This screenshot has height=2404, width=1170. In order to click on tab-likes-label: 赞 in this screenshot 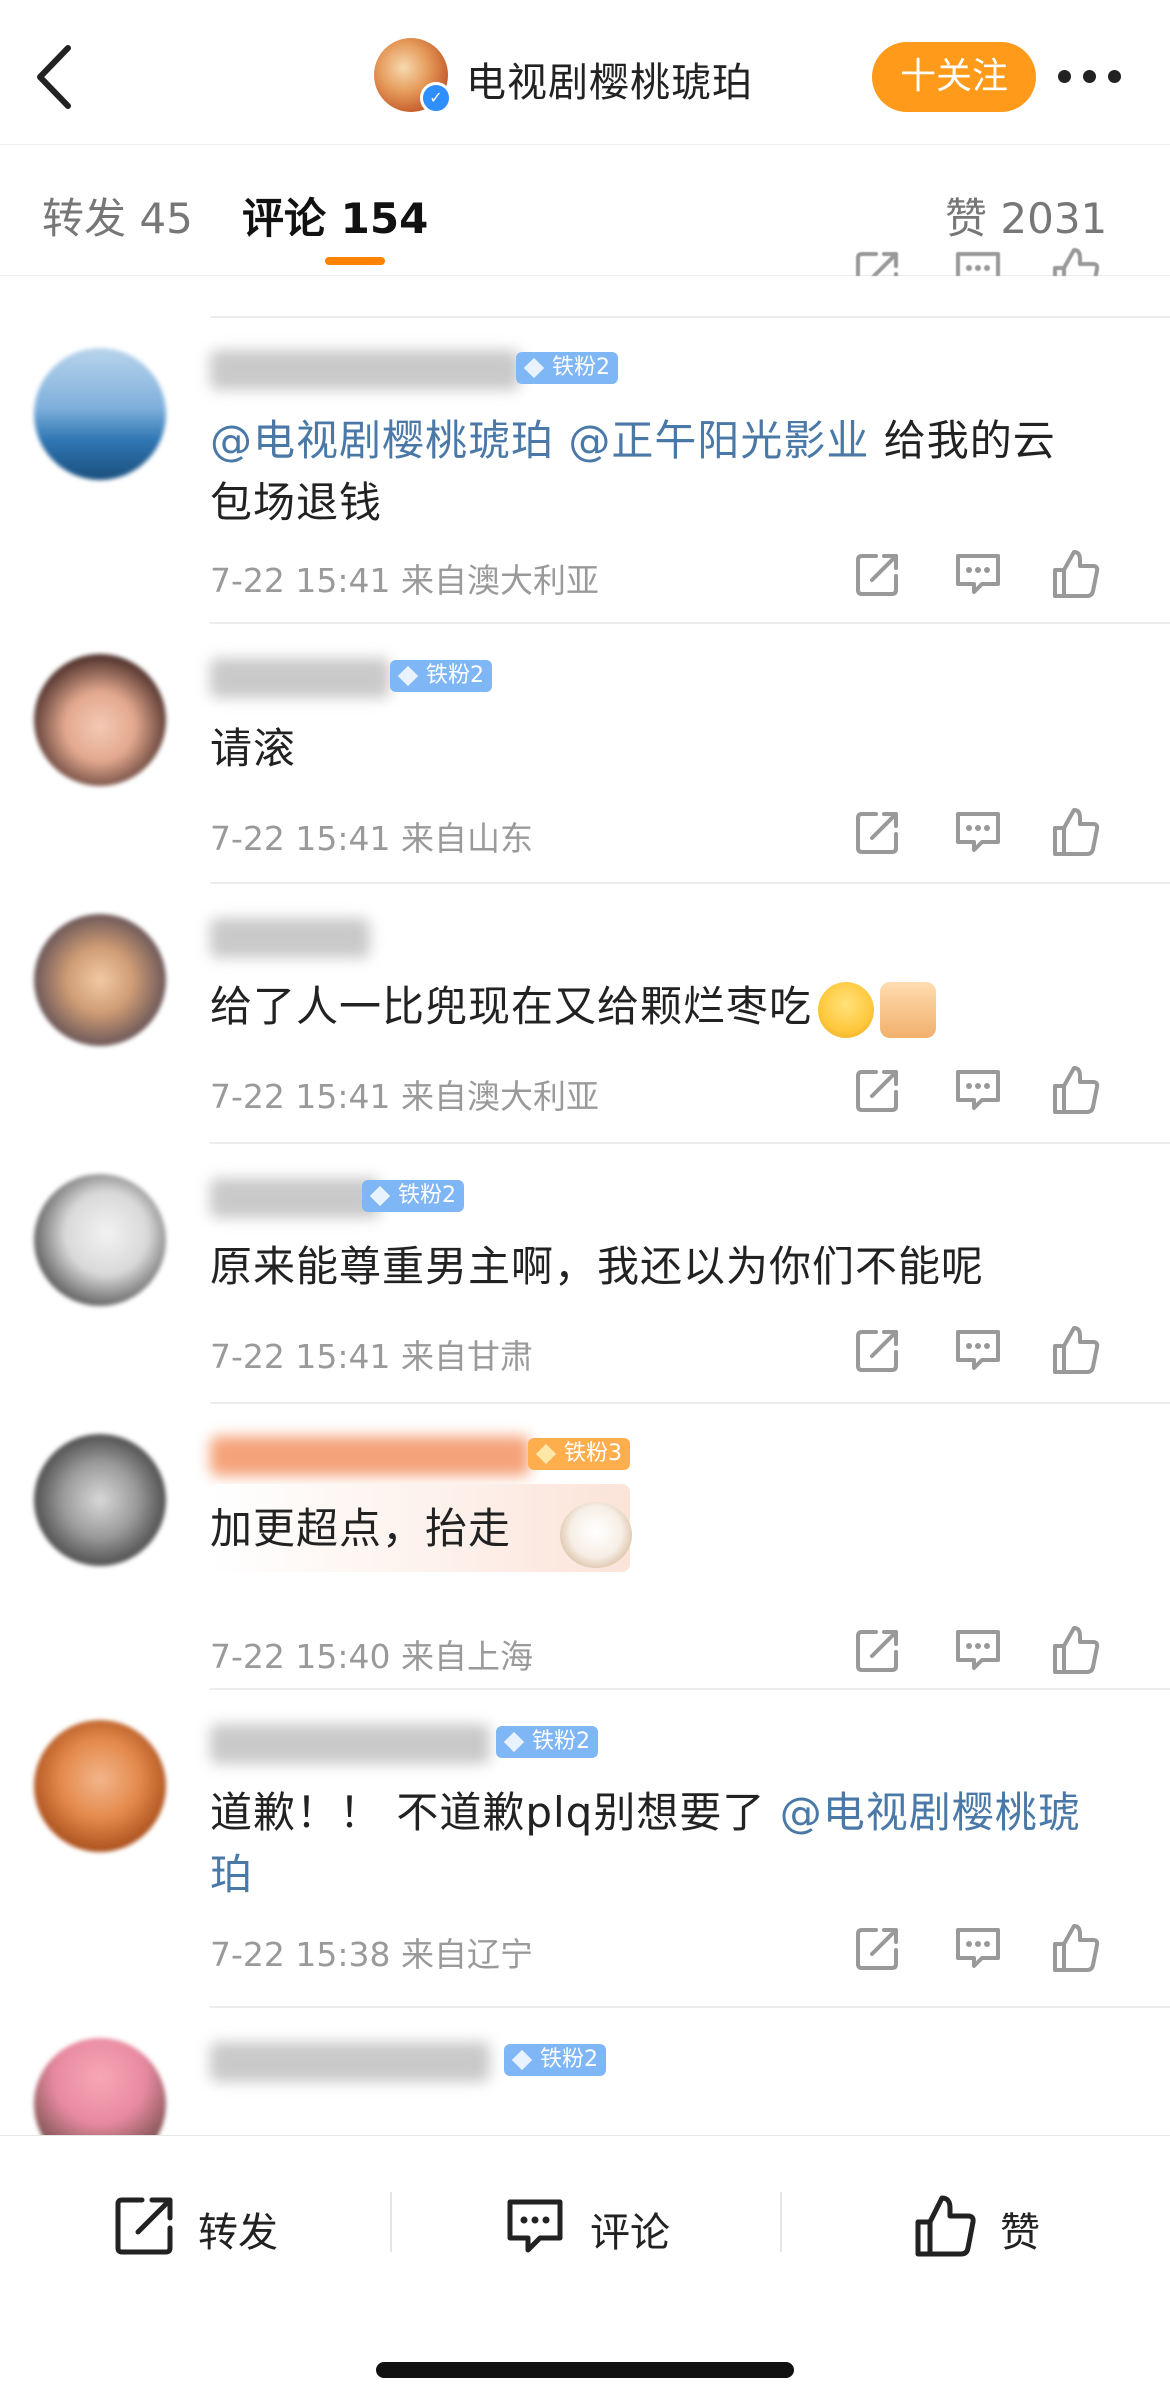, I will do `click(966, 218)`.